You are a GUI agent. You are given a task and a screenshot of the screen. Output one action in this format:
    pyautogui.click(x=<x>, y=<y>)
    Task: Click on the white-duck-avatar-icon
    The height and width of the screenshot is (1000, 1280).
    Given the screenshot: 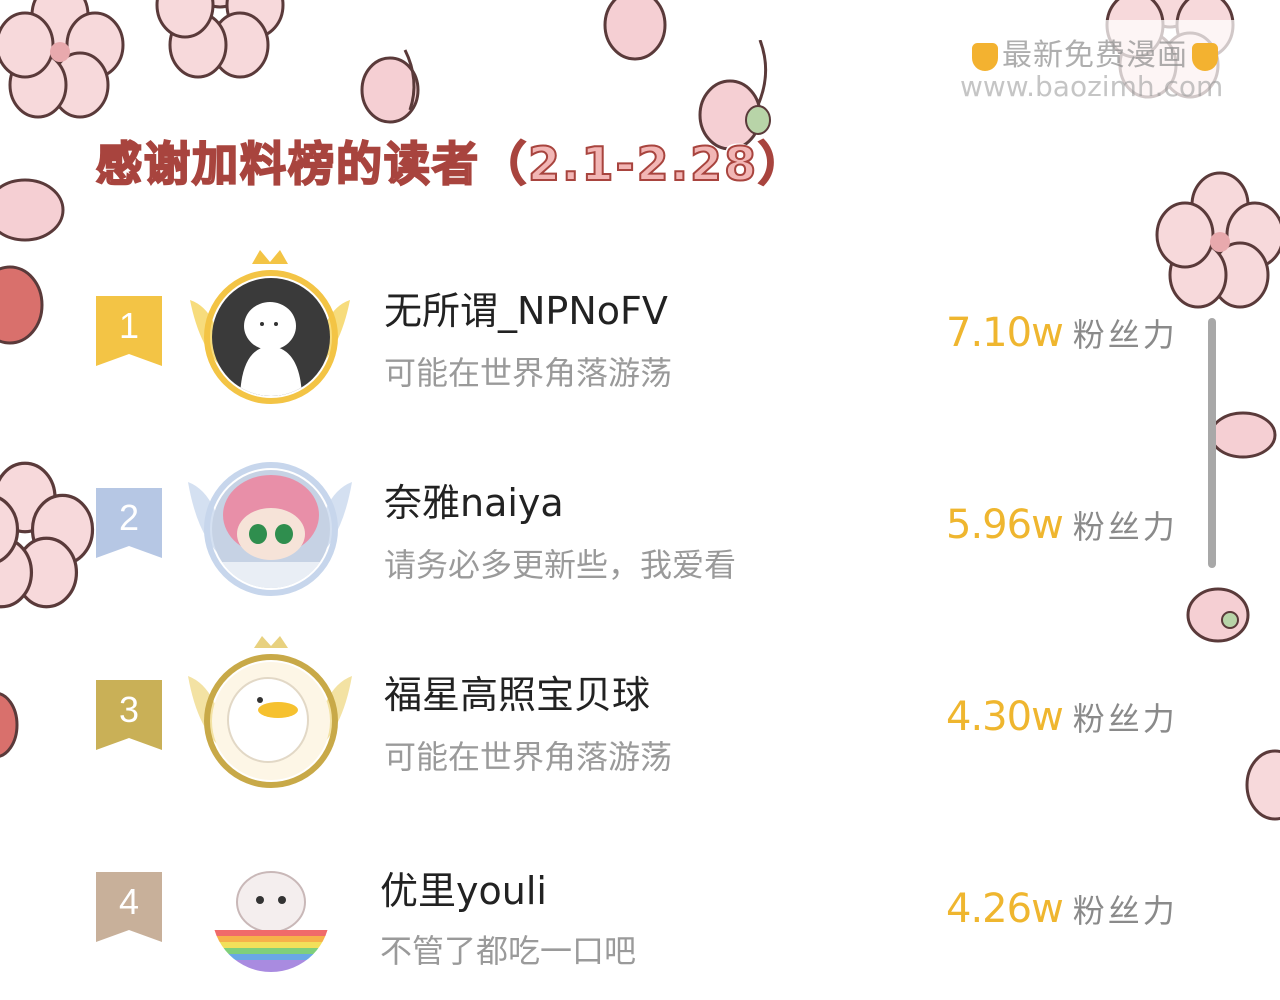 What is the action you would take?
    pyautogui.click(x=271, y=721)
    